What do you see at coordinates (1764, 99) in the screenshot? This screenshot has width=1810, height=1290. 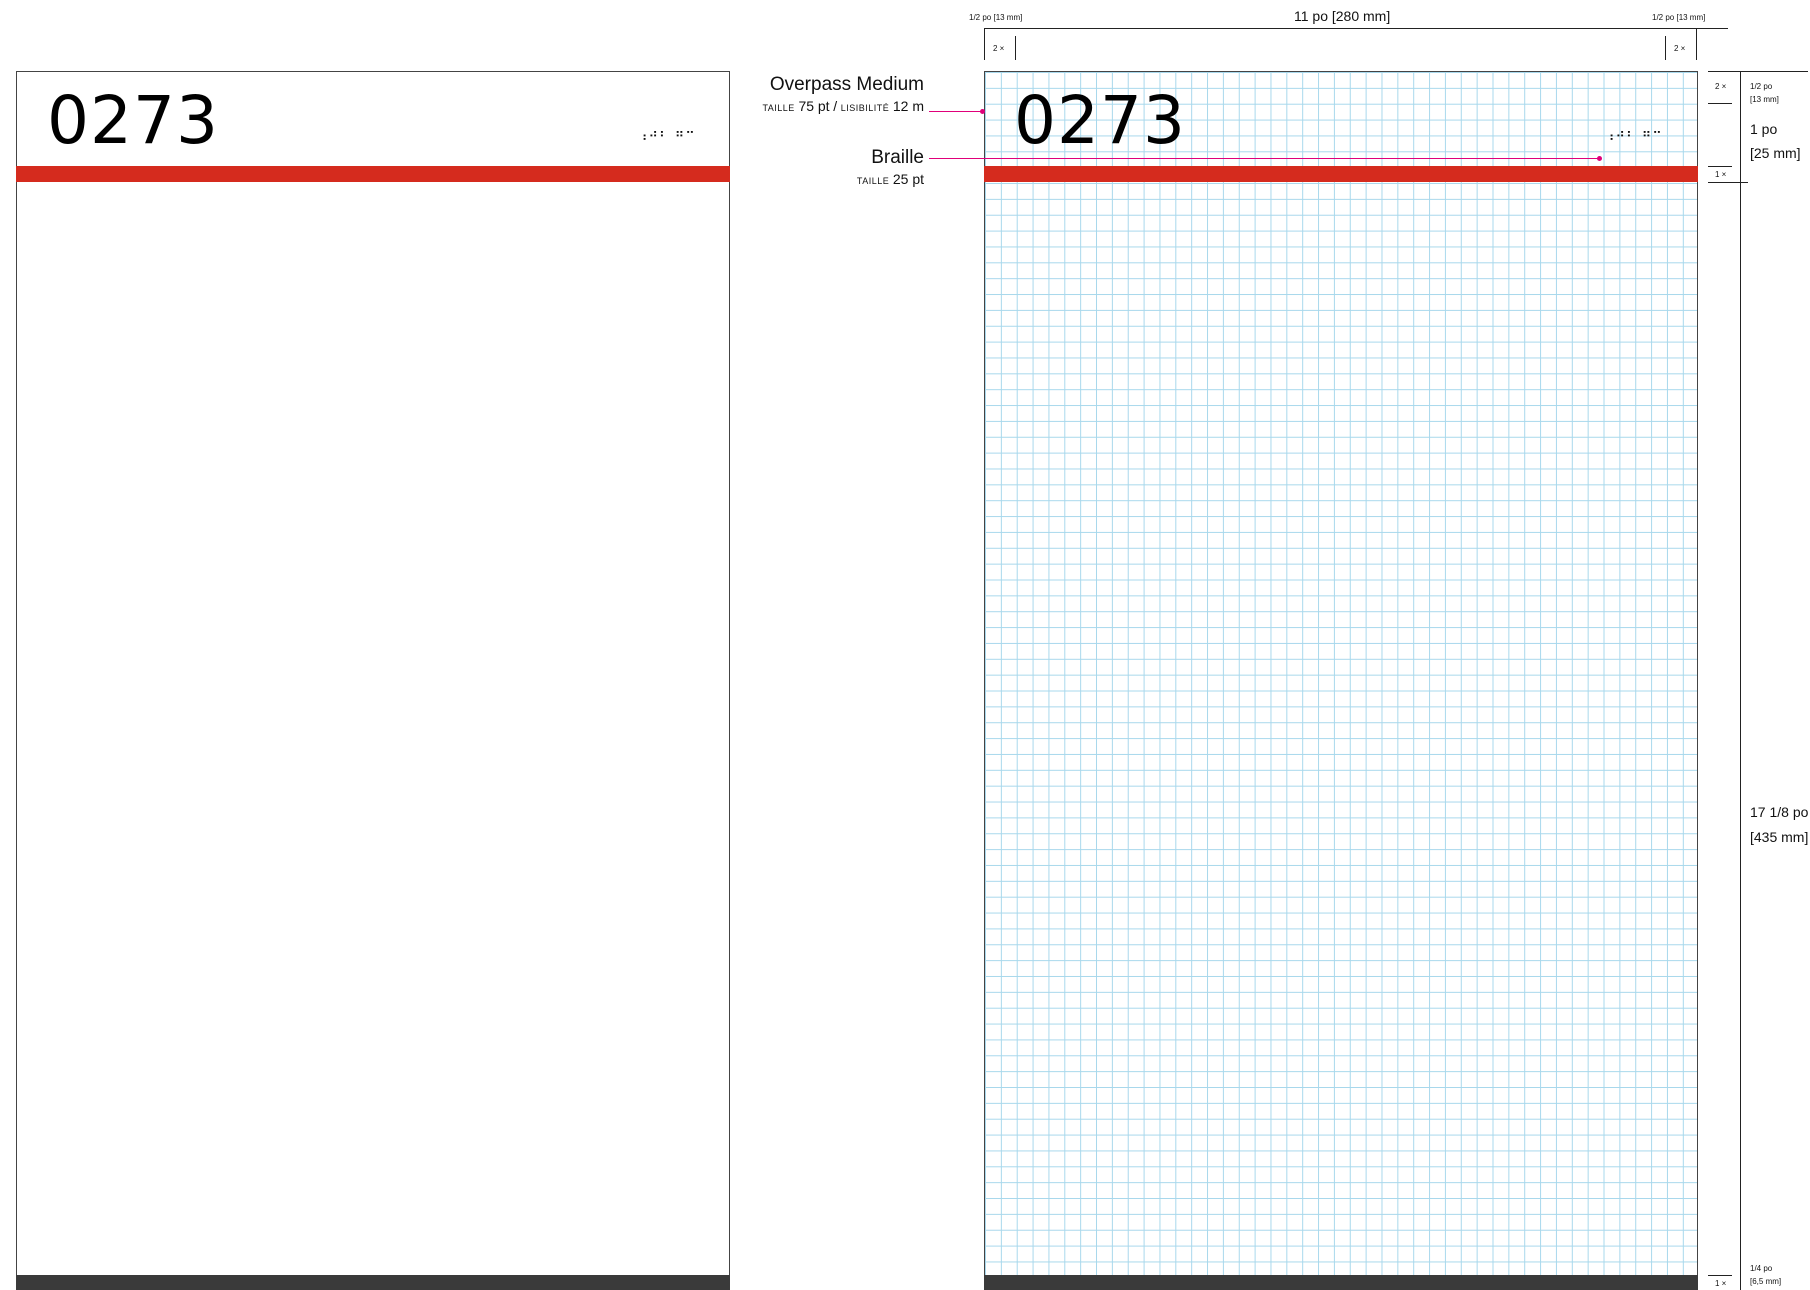 I see `dim-right-top-margin-2: [13 mm]` at bounding box center [1764, 99].